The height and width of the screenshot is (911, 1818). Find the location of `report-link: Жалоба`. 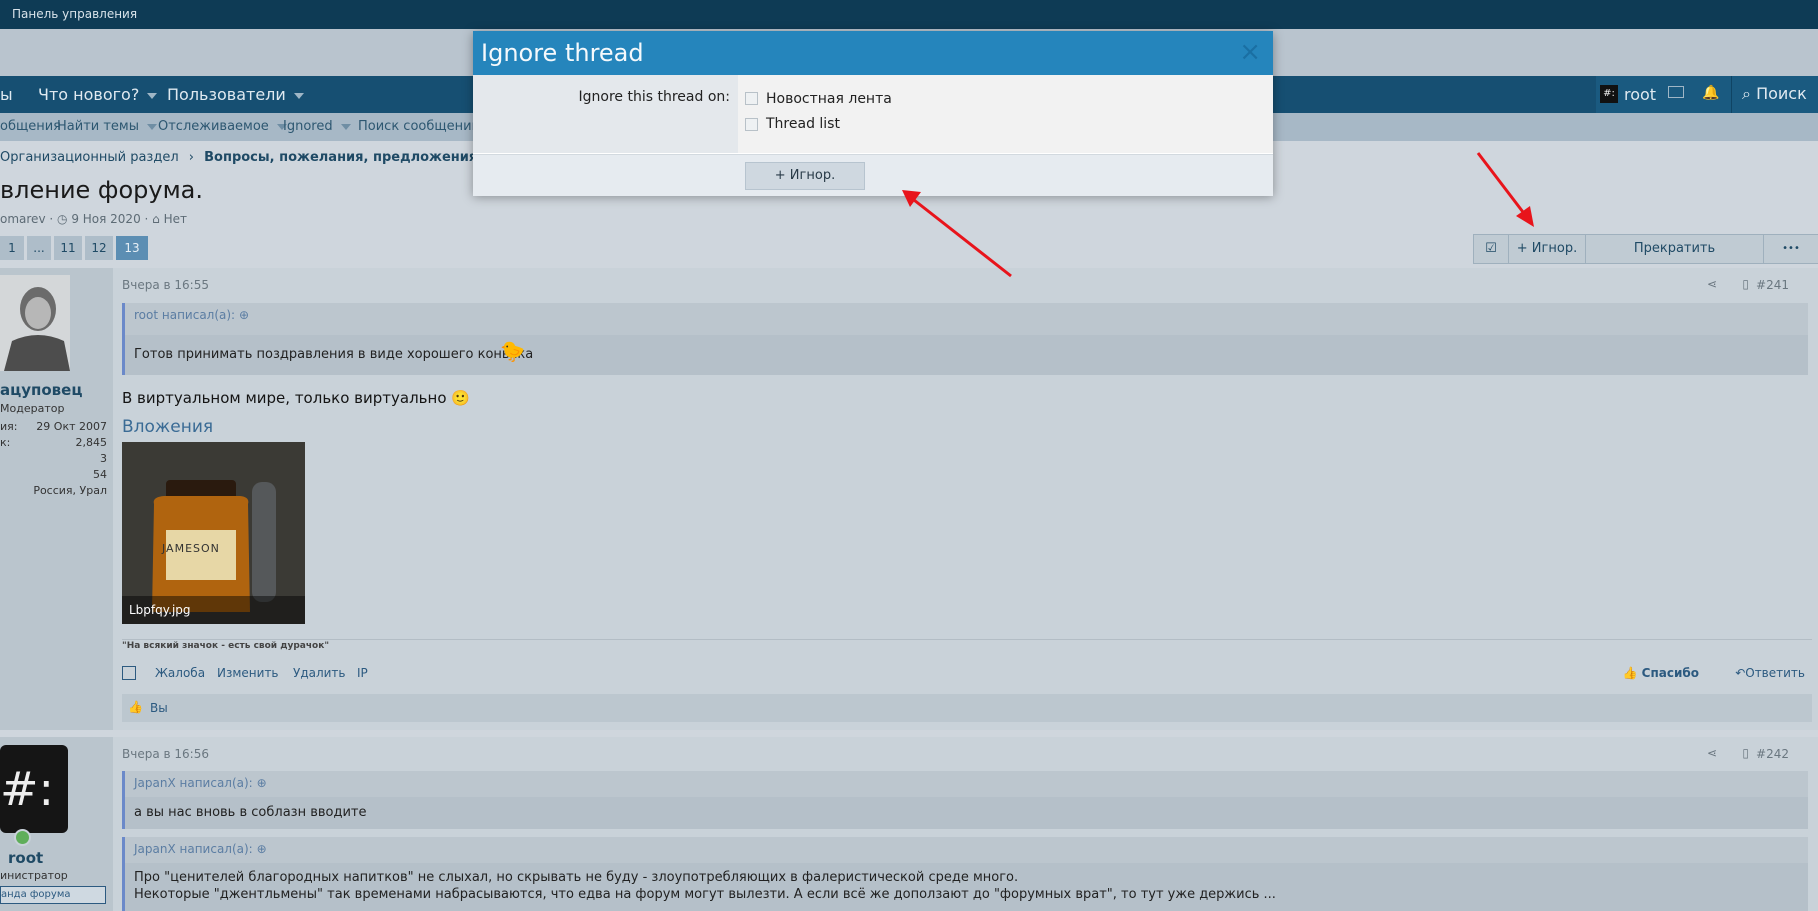

report-link: Жалоба is located at coordinates (180, 673).